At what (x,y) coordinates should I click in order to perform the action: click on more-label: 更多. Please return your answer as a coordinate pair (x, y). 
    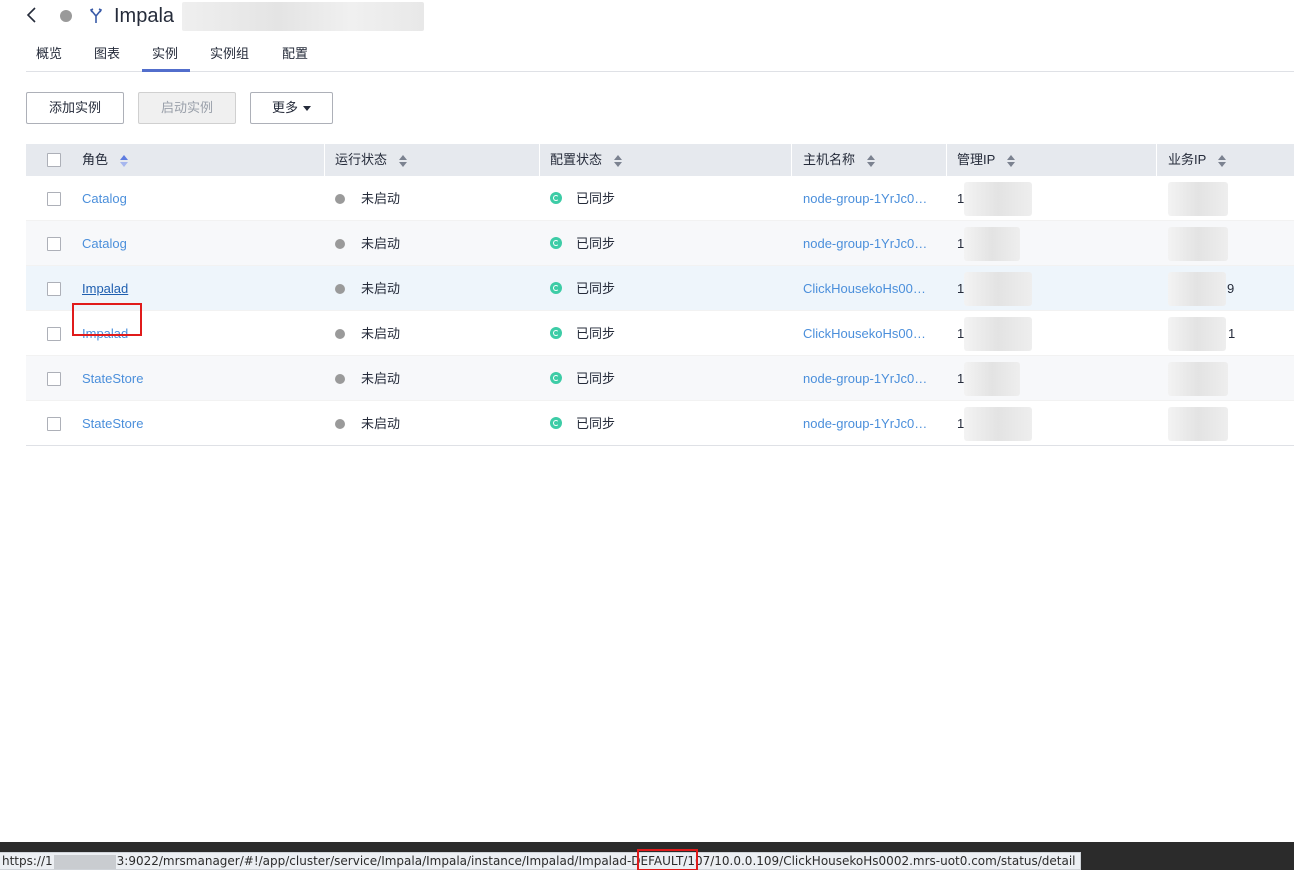
    Looking at the image, I should click on (284, 107).